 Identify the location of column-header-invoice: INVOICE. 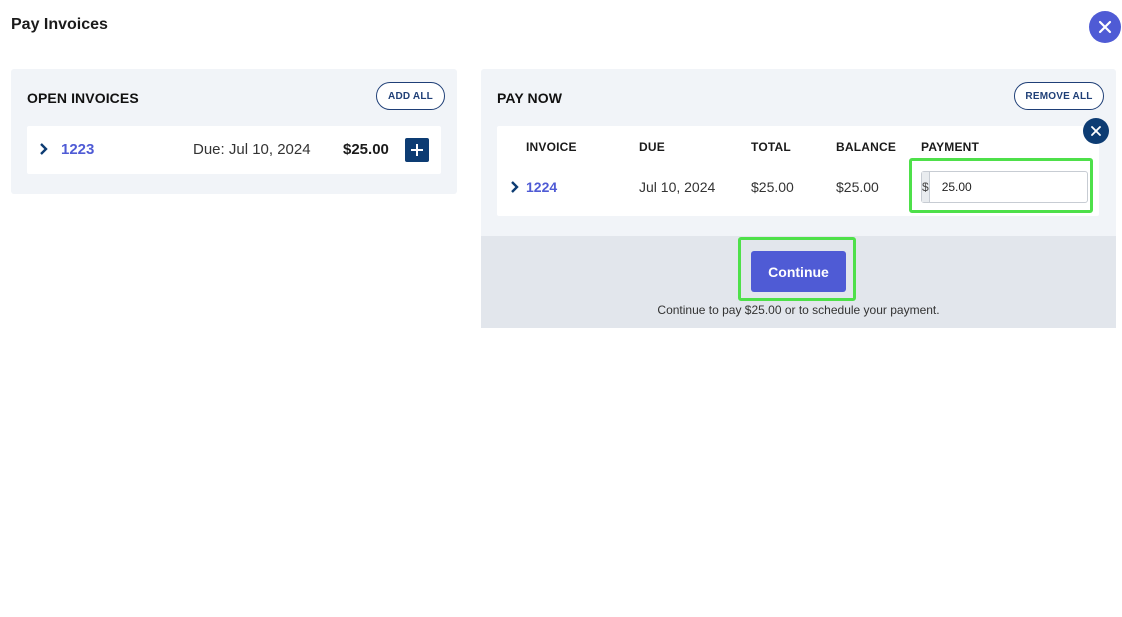
(551, 147).